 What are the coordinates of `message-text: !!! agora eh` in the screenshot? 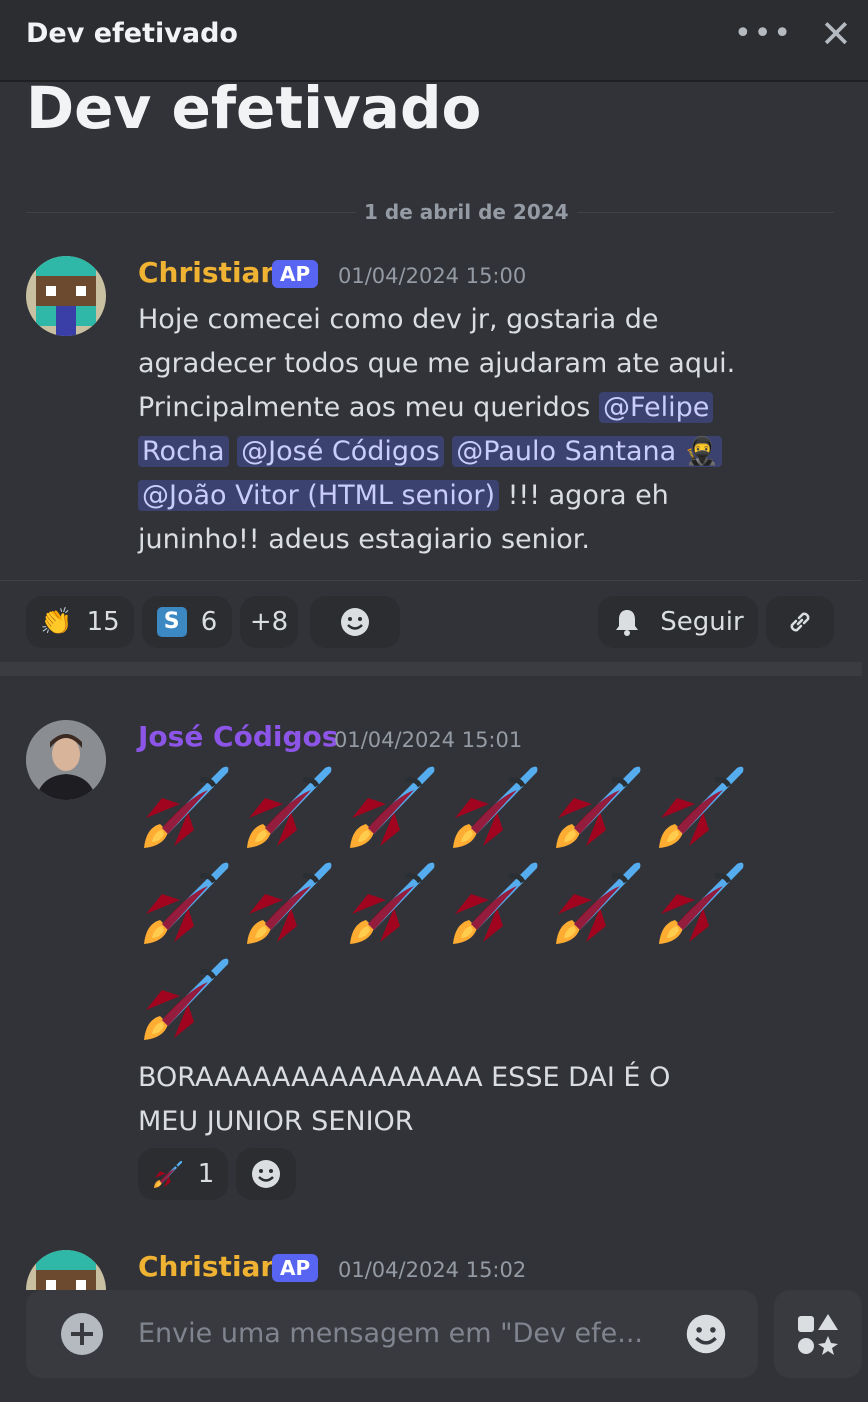 It's located at (584, 495).